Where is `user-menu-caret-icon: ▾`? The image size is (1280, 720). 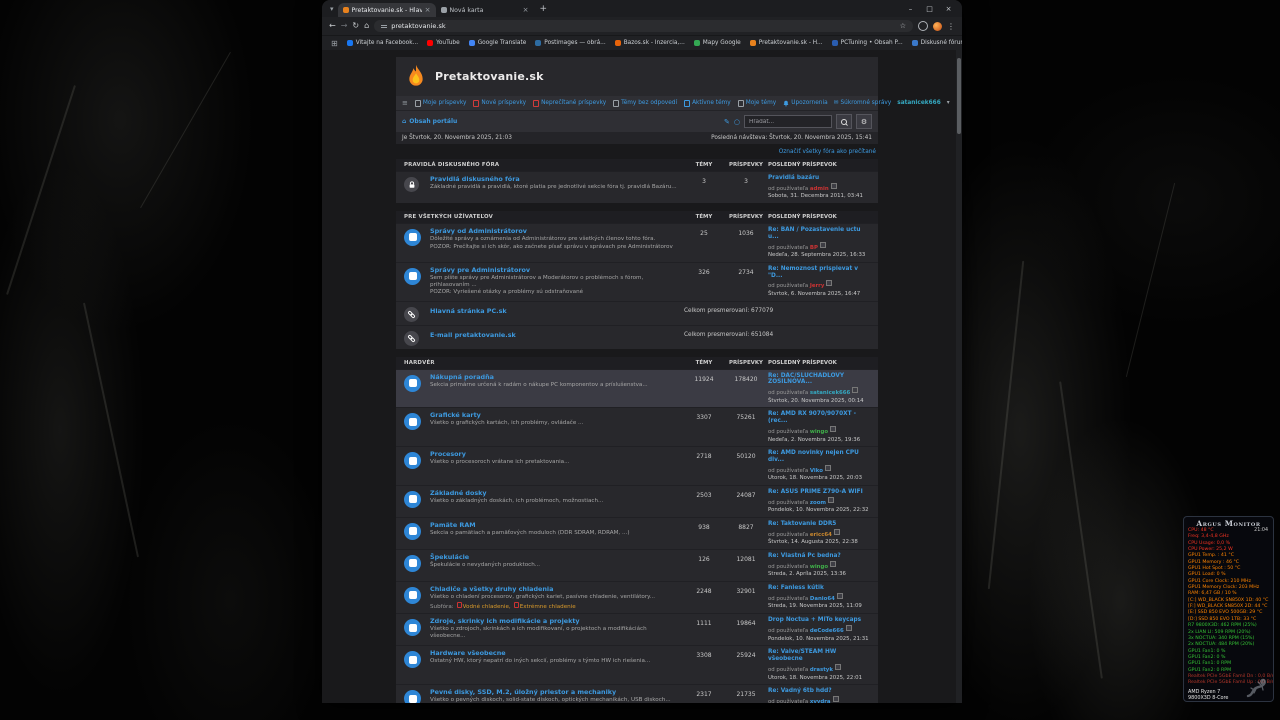 user-menu-caret-icon: ▾ is located at coordinates (948, 103).